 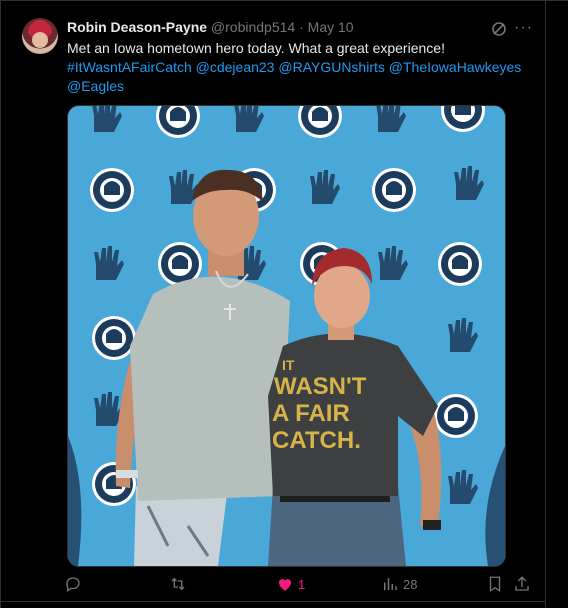 I want to click on reply-icon, so click(x=73, y=585).